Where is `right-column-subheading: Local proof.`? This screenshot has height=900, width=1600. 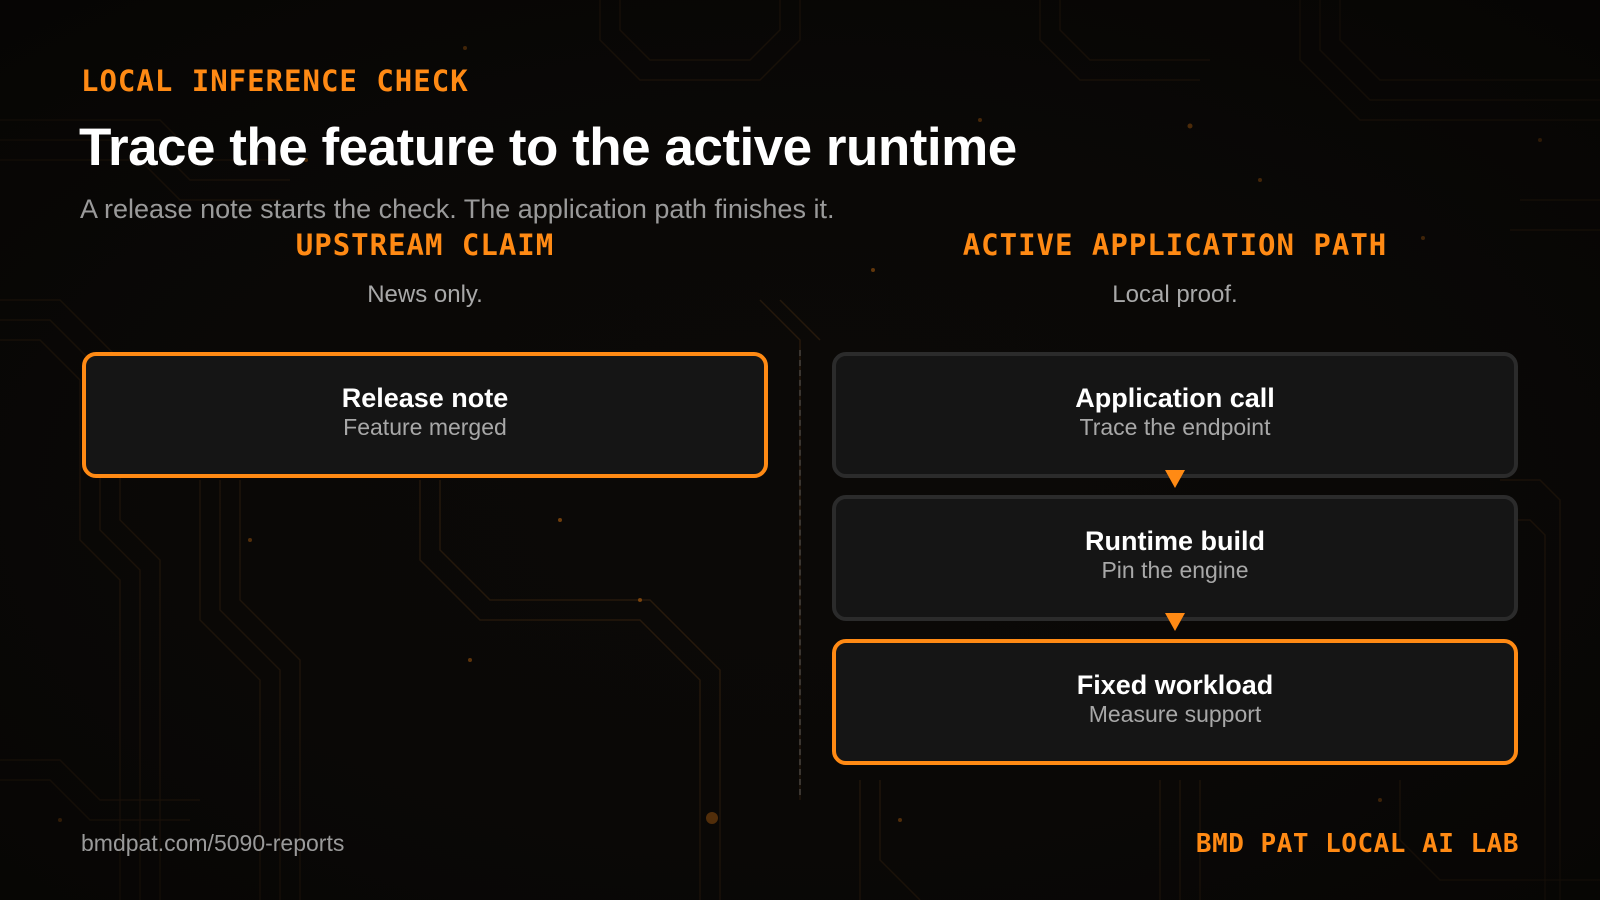 right-column-subheading: Local proof. is located at coordinates (1175, 294).